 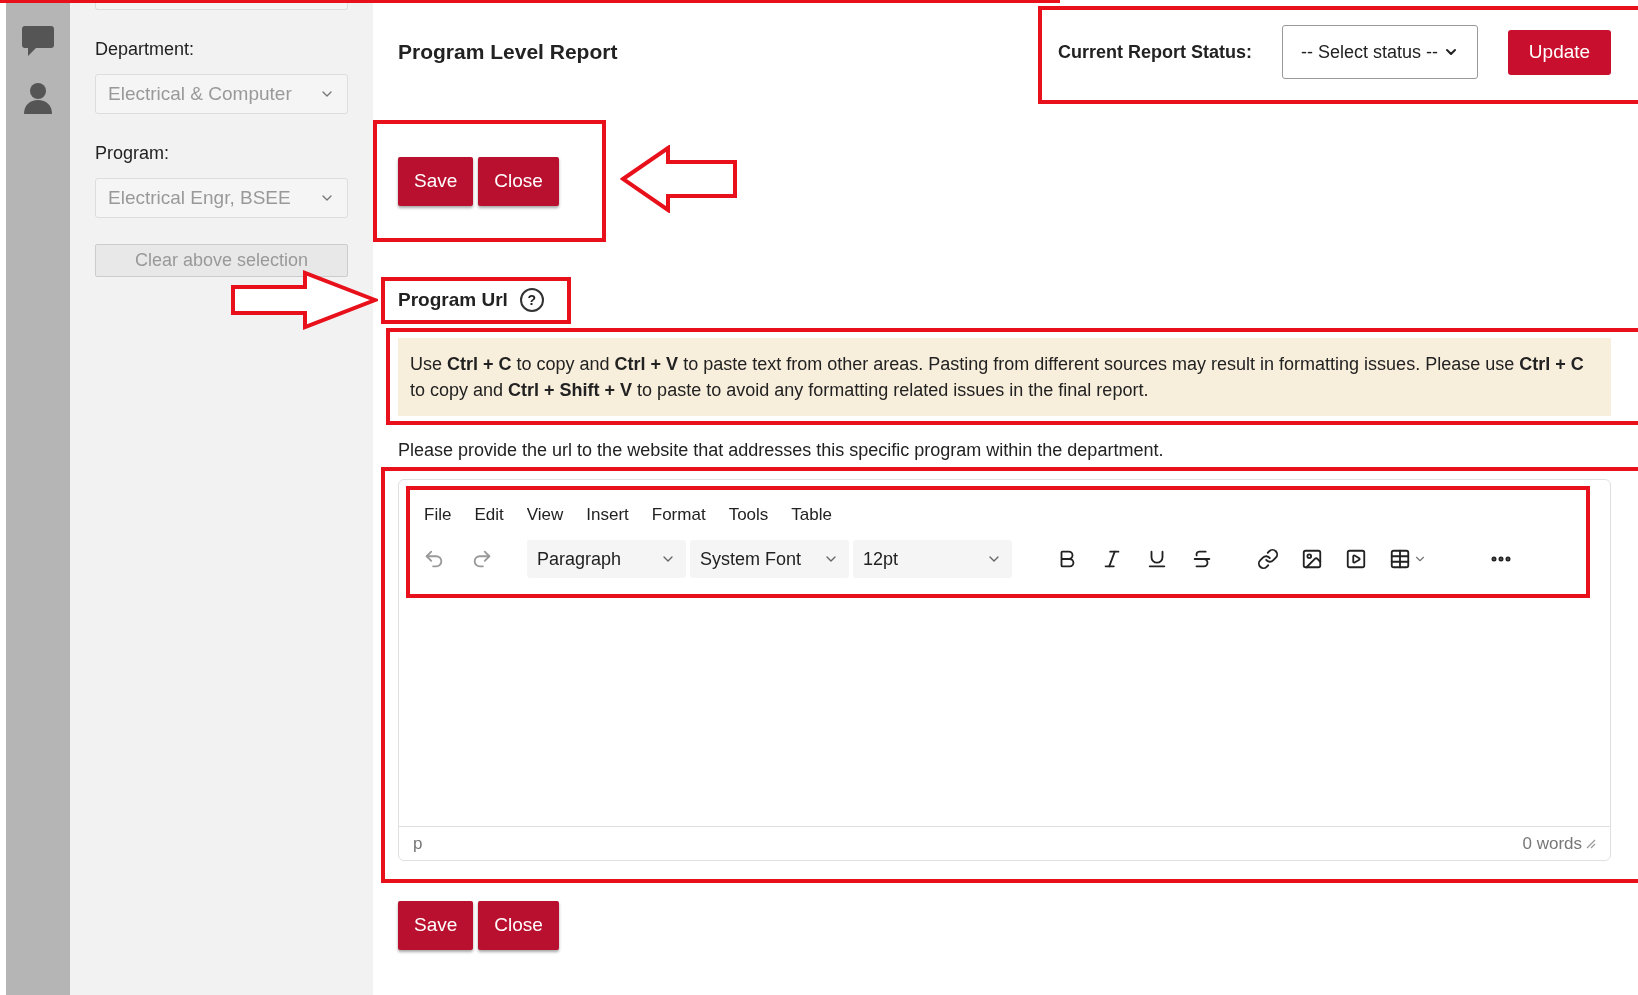 I want to click on instruction-text: Please provide the url to the website that addresses this specific program within the department., so click(x=781, y=450).